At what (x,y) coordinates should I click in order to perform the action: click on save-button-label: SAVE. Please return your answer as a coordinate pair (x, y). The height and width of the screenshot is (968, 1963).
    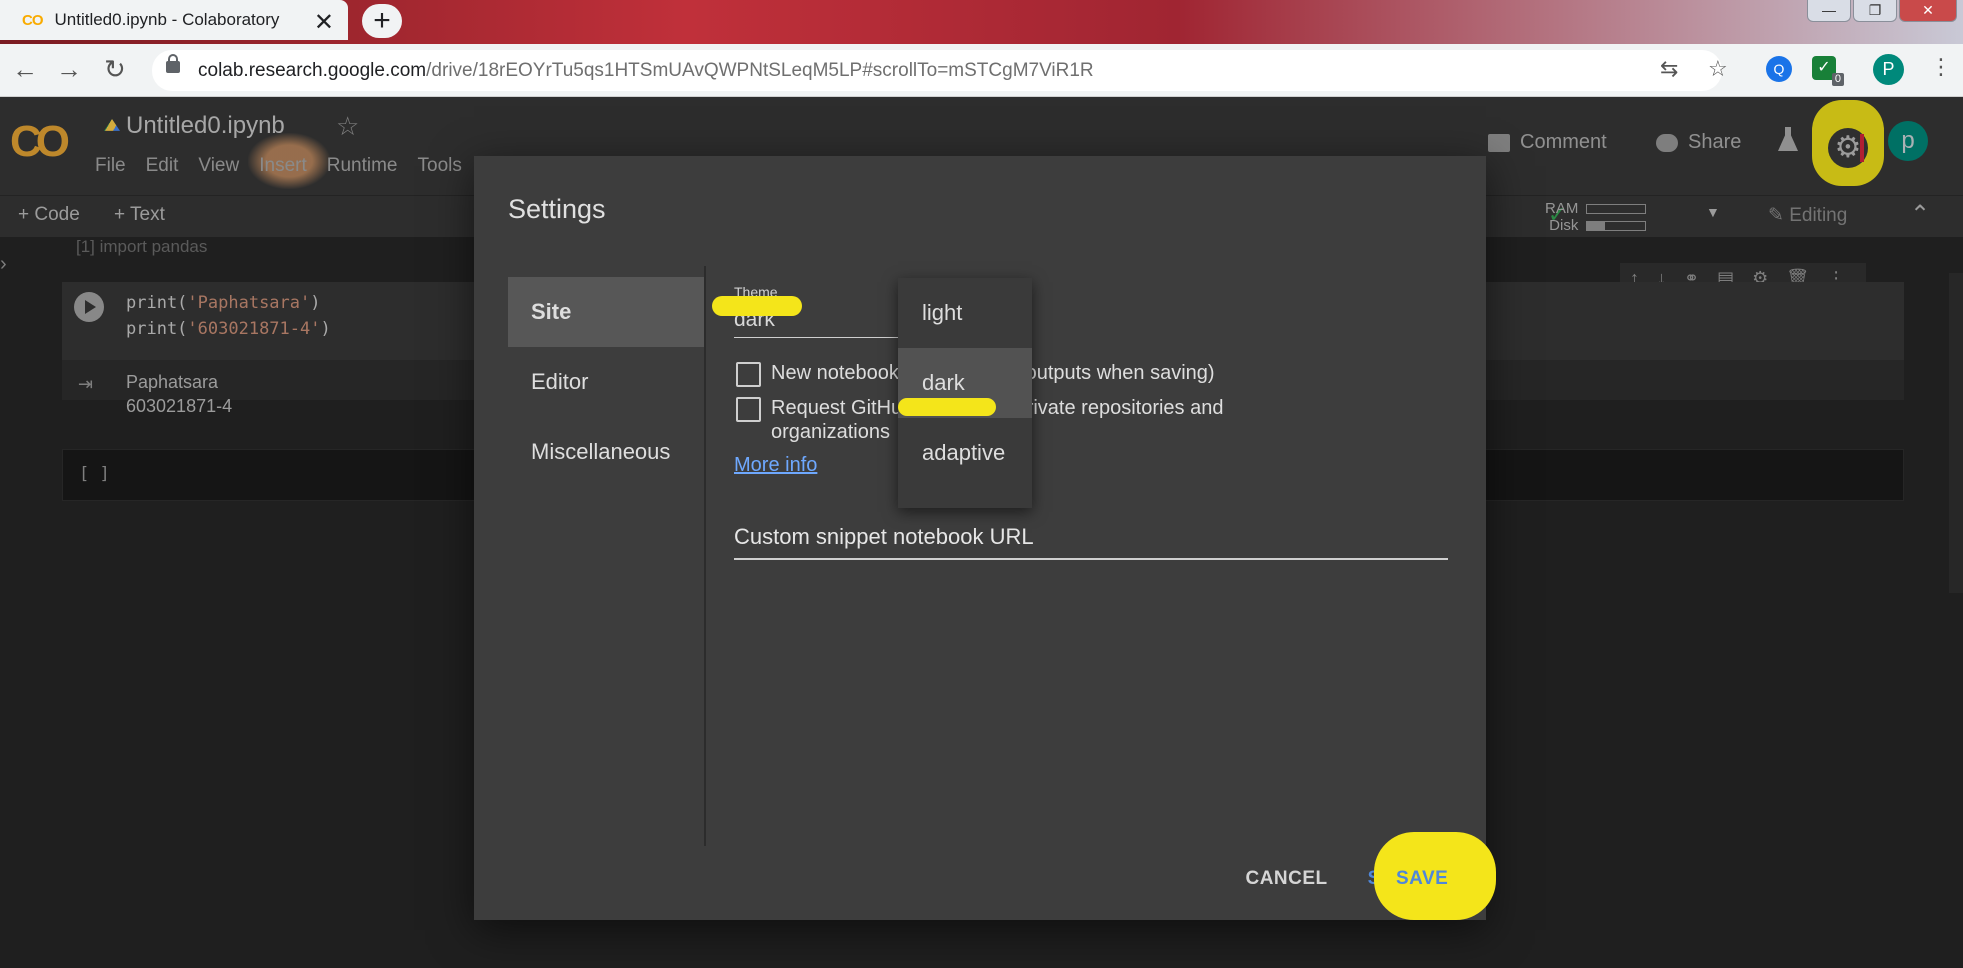
    Looking at the image, I should click on (1422, 879).